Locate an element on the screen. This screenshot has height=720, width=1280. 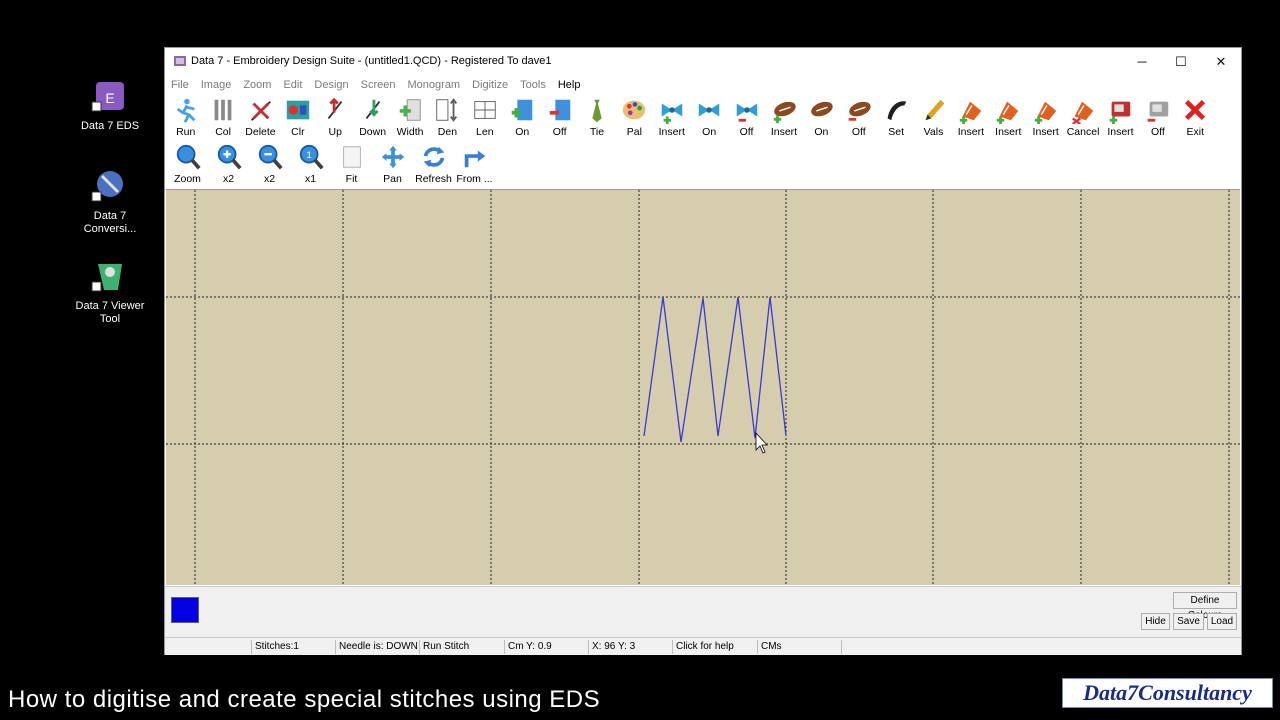
status-help: Click for help is located at coordinates (714, 647).